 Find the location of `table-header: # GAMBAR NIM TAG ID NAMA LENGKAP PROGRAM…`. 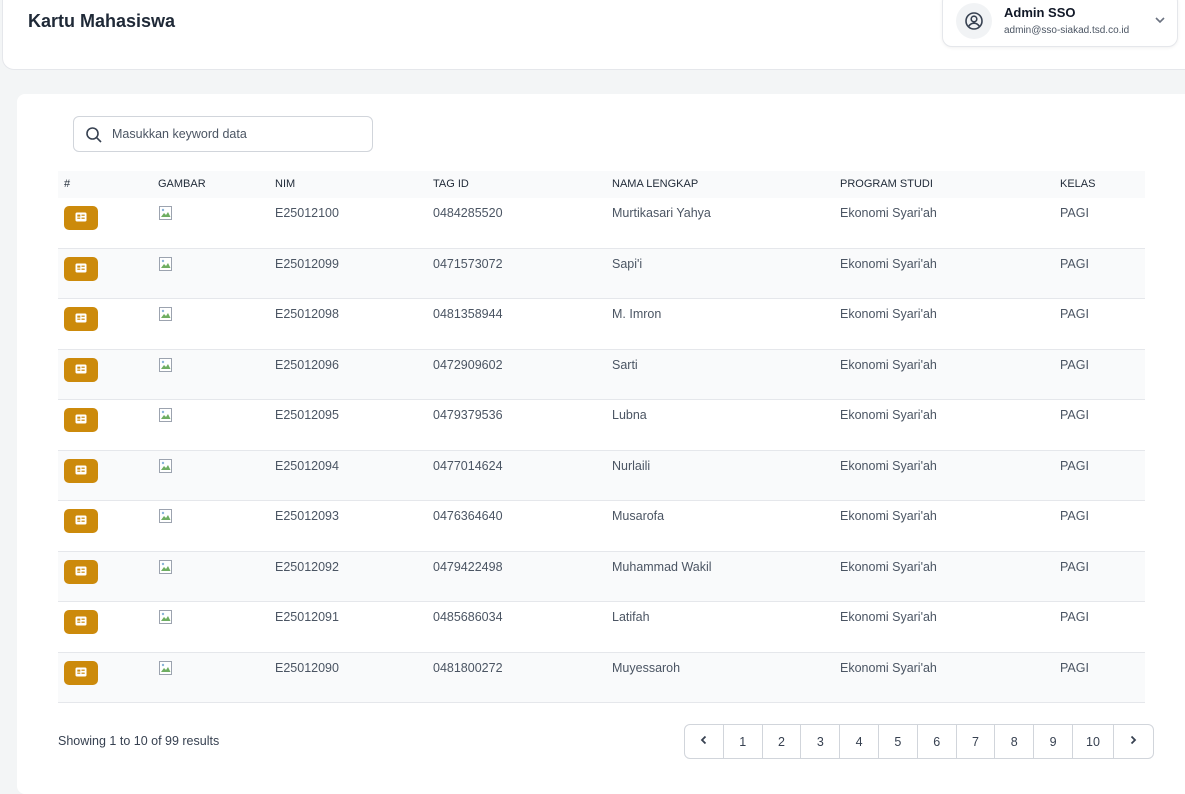

table-header: # GAMBAR NIM TAG ID NAMA LENGKAP PROGRAM… is located at coordinates (601, 184).